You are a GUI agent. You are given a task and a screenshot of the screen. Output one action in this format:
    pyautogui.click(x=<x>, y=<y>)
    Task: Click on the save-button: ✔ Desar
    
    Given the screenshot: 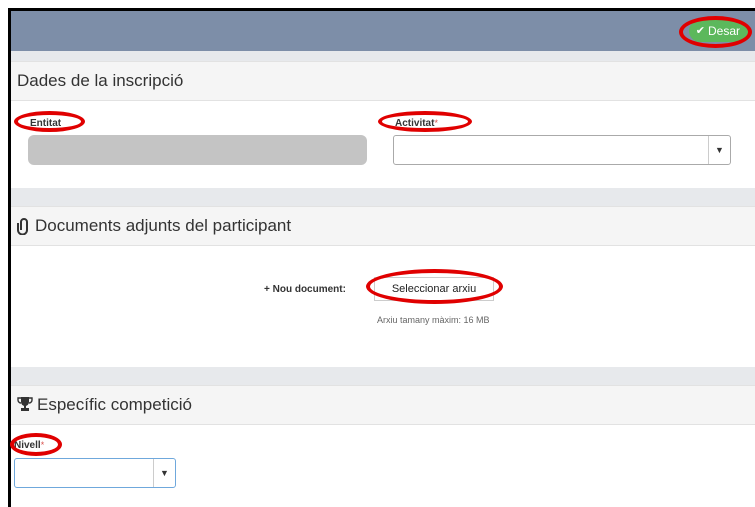 What is the action you would take?
    pyautogui.click(x=718, y=31)
    